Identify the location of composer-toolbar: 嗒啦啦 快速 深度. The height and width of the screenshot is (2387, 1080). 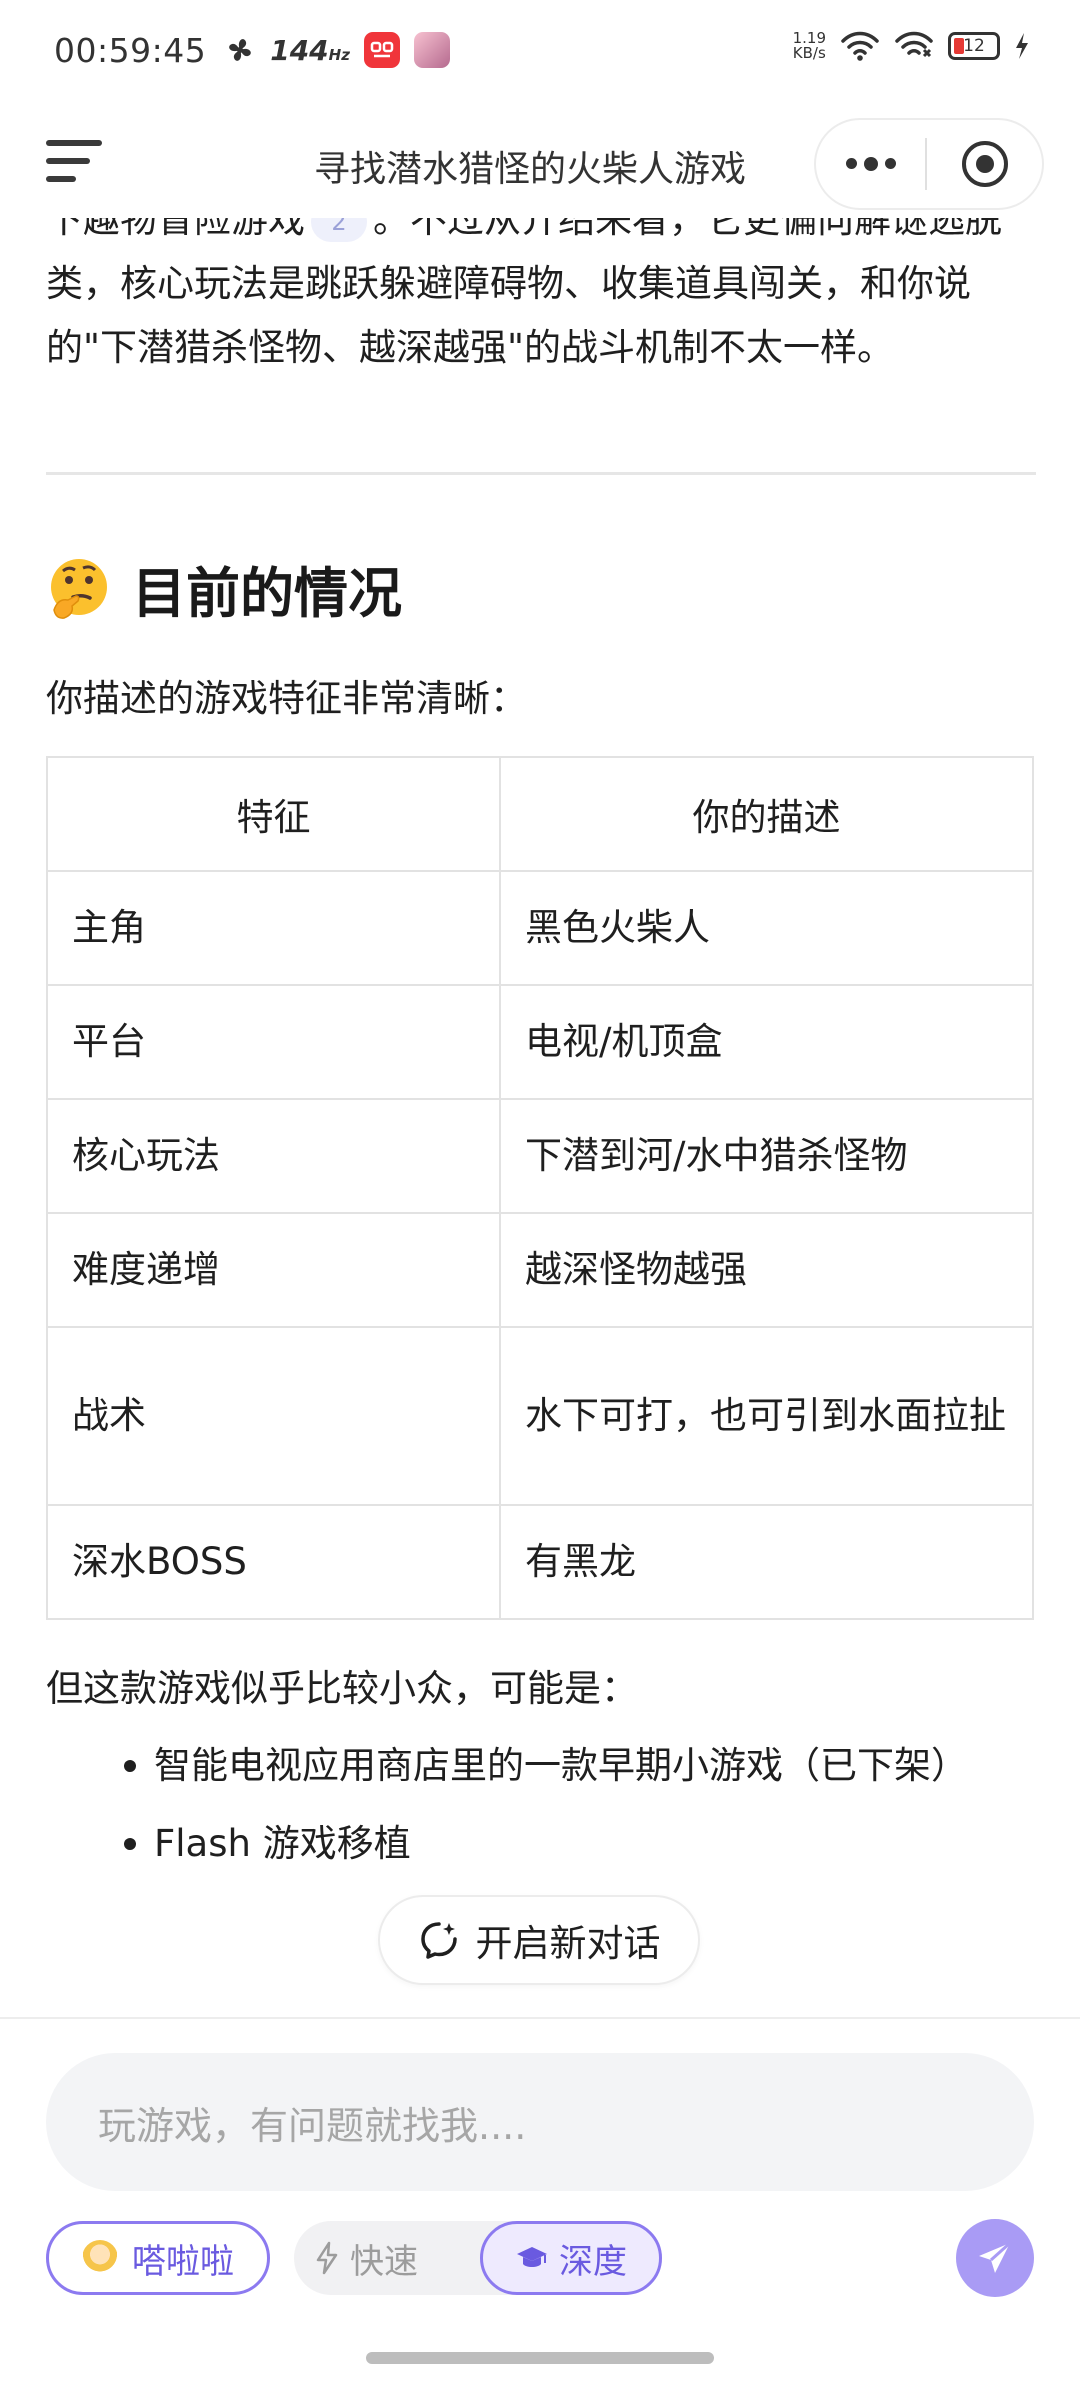
(540, 2258).